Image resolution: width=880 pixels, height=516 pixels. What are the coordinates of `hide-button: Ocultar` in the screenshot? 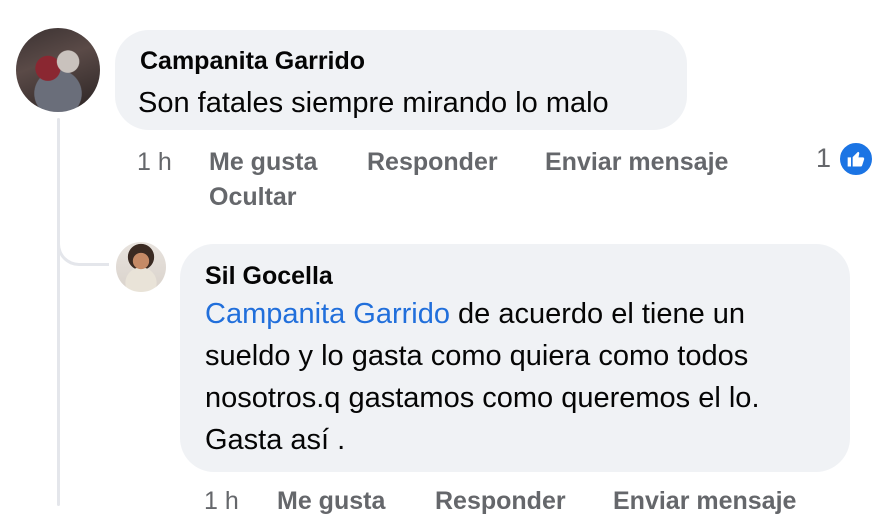 It's located at (253, 197).